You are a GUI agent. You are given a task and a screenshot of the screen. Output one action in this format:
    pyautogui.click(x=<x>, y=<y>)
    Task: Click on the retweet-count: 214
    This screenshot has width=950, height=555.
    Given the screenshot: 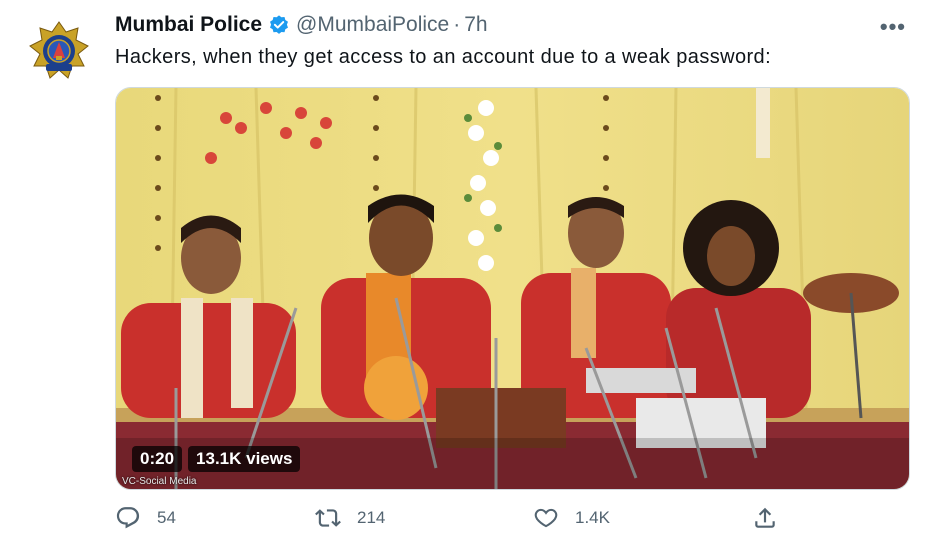 What is the action you would take?
    pyautogui.click(x=371, y=517)
    